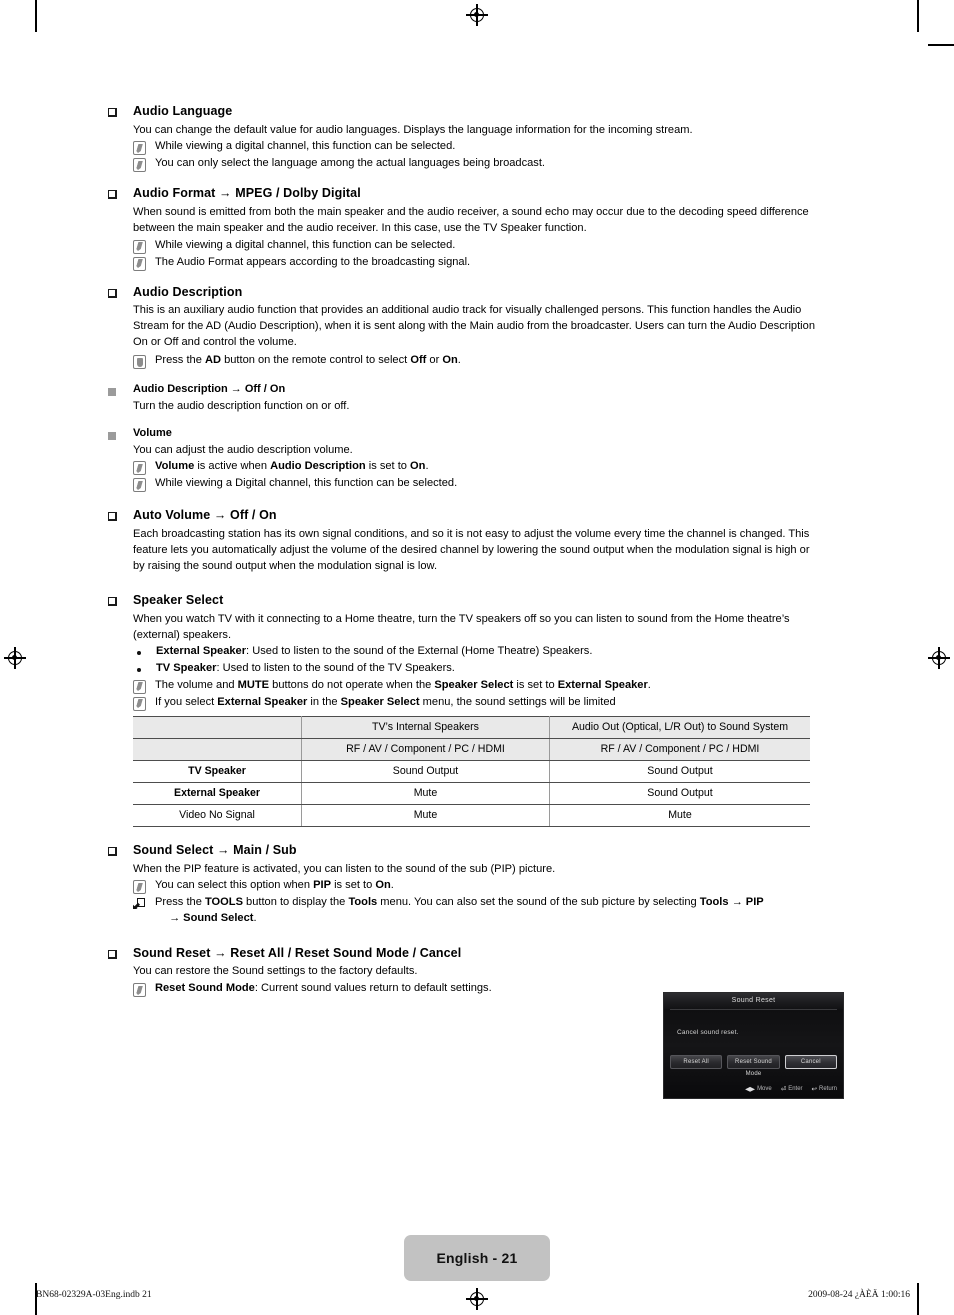  What do you see at coordinates (217, 771) in the screenshot?
I see `table-row-label: TV Speaker` at bounding box center [217, 771].